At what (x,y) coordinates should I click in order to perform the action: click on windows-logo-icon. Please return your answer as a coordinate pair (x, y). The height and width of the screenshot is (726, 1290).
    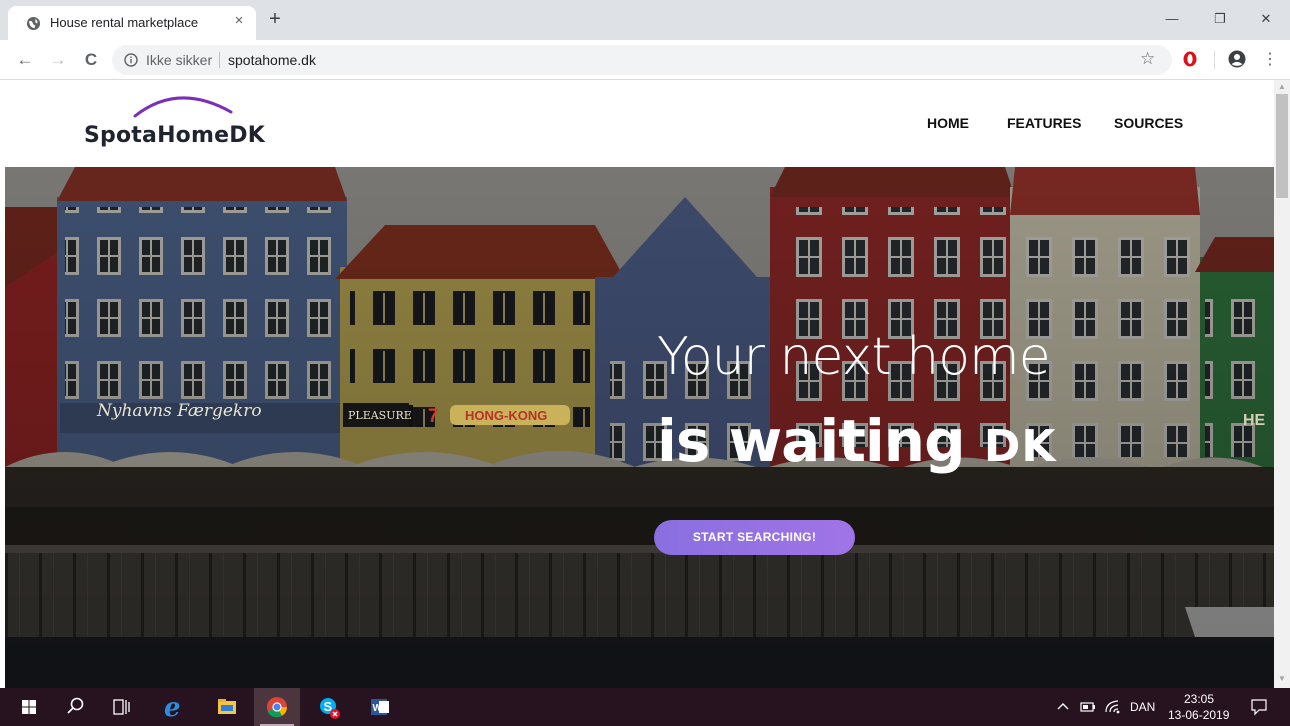
    Looking at the image, I should click on (29, 707).